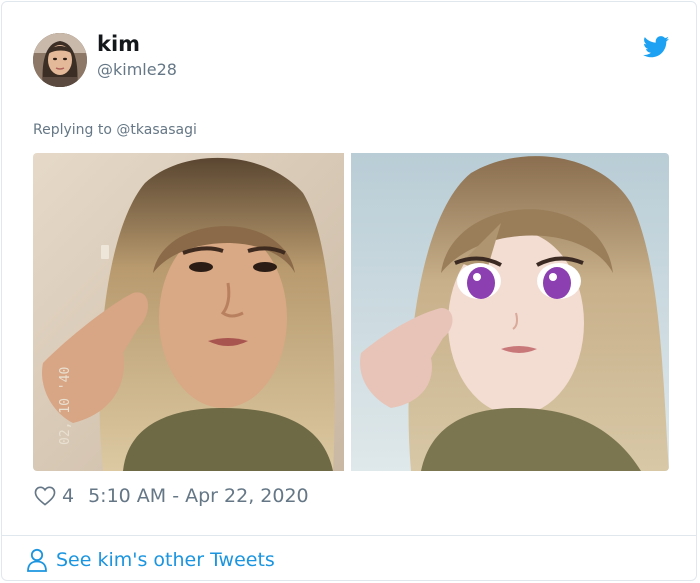  I want to click on reply-prefix: Replying to, so click(72, 130).